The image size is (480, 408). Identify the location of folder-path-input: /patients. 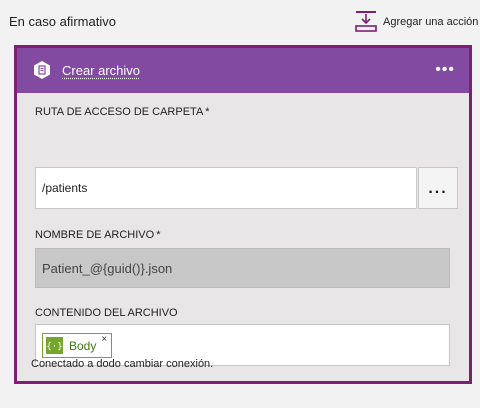
(226, 188).